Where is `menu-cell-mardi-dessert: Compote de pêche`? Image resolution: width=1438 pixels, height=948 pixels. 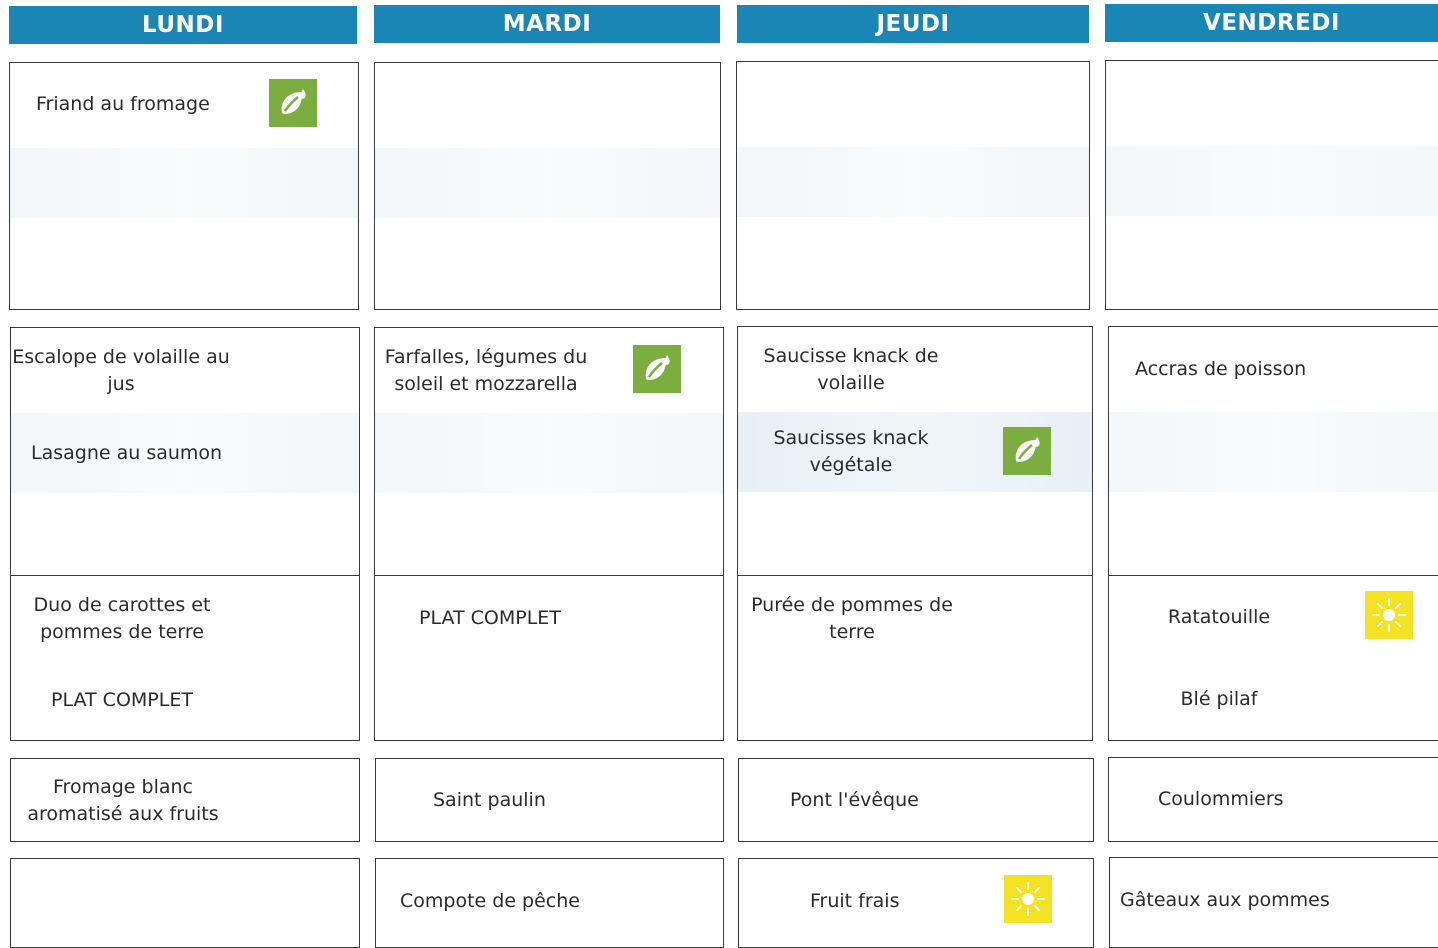
menu-cell-mardi-dessert: Compote de pêche is located at coordinates (549, 903).